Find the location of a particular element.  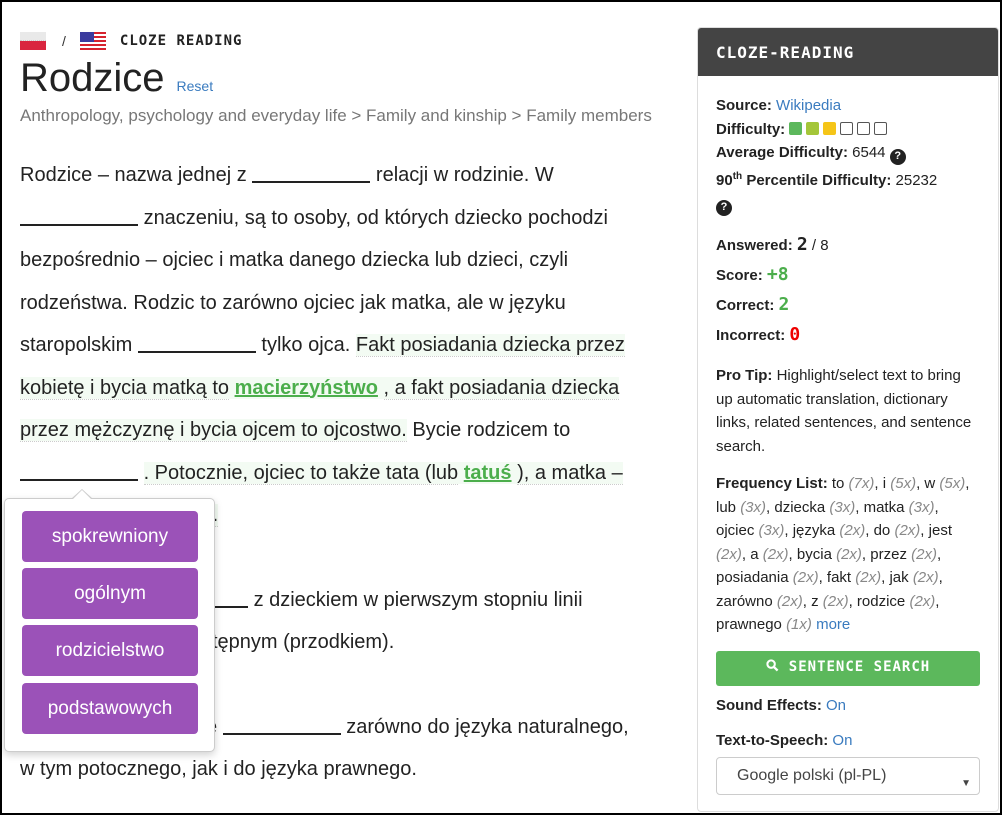

source-row: Source: Wikipedia is located at coordinates (848, 106).